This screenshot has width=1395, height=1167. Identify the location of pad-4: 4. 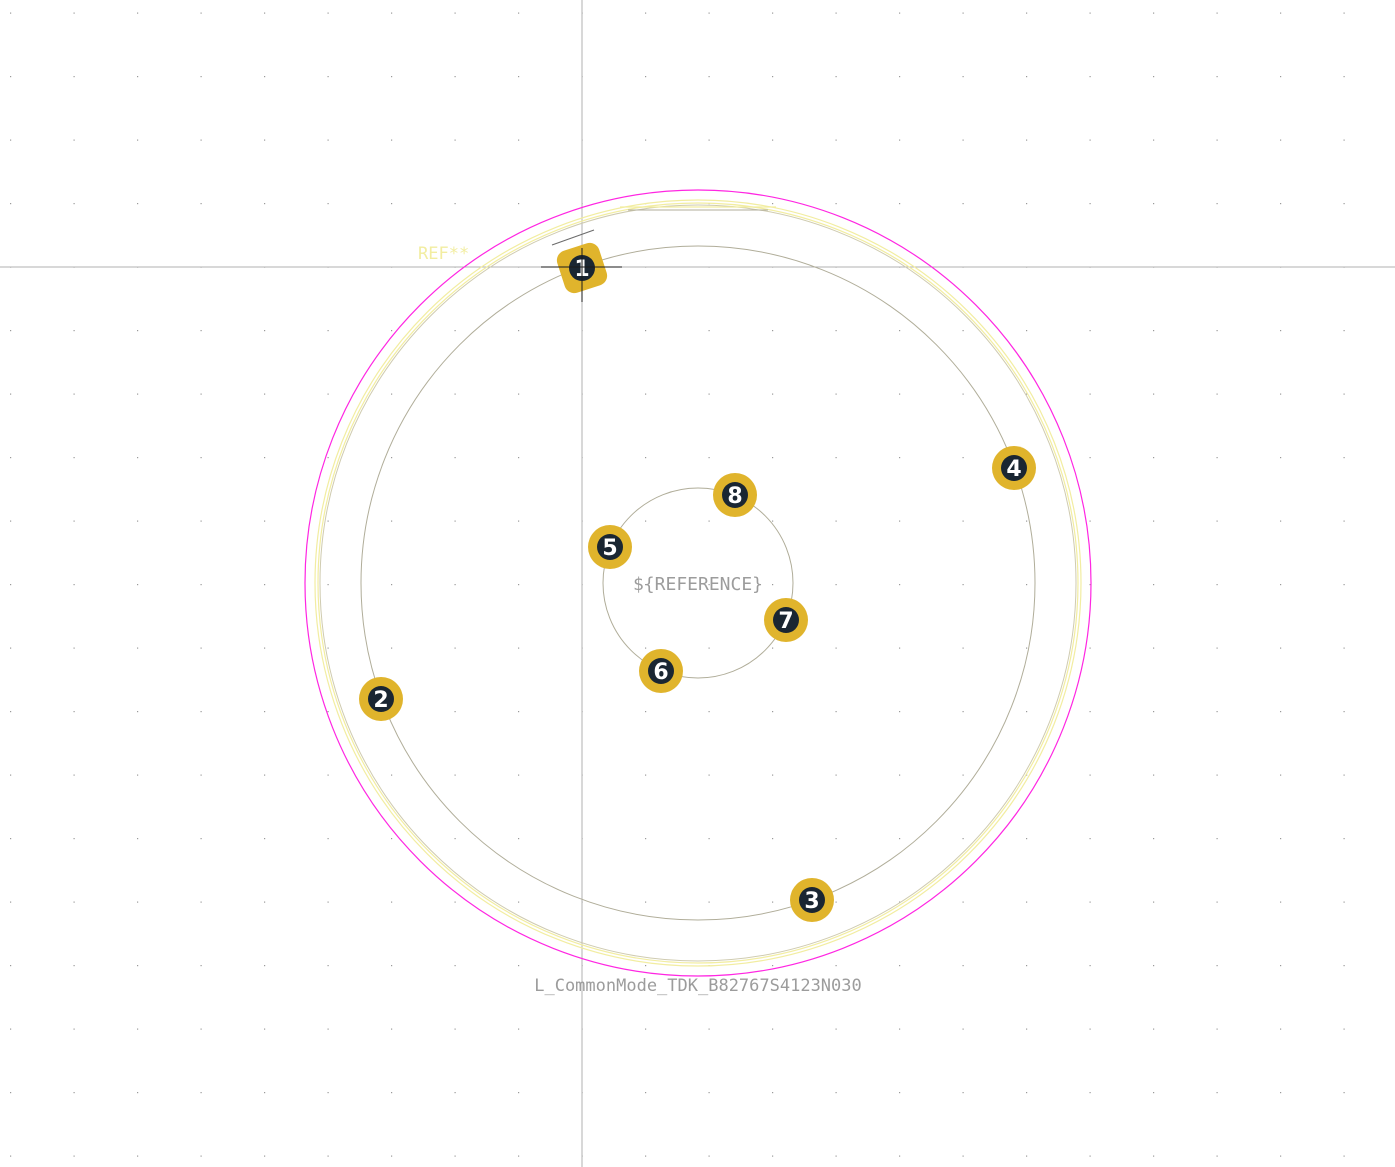
(1014, 468).